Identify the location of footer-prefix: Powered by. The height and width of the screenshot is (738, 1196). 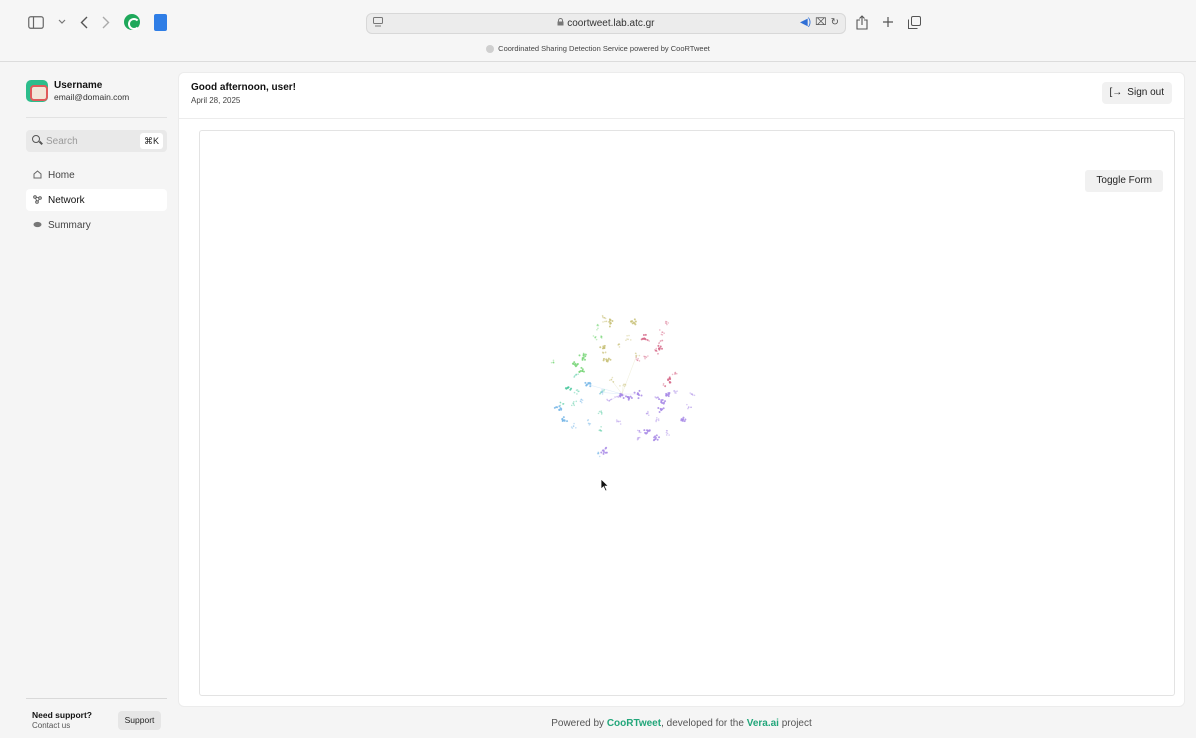
(579, 723).